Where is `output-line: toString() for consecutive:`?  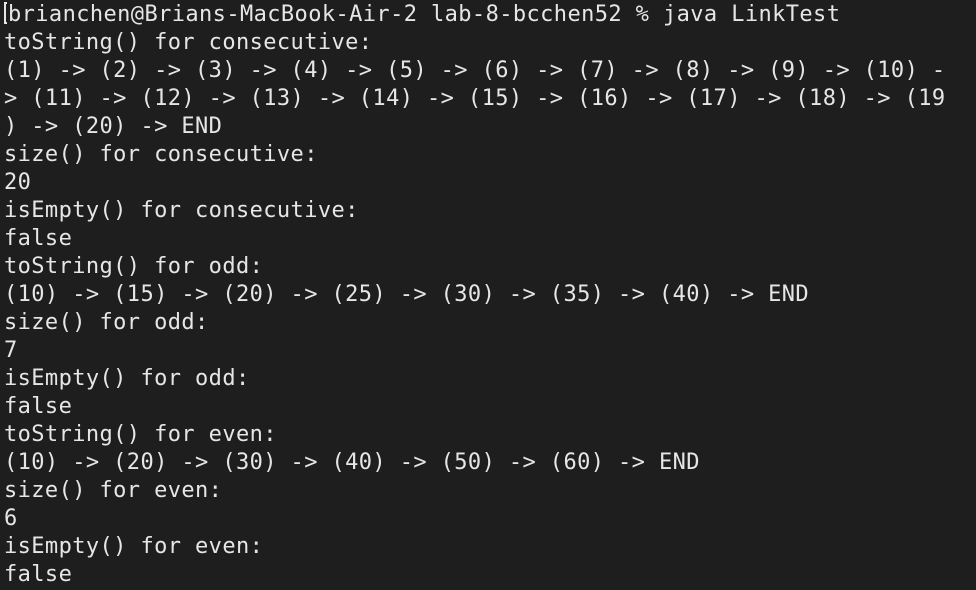 output-line: toString() for consecutive: is located at coordinates (188, 42).